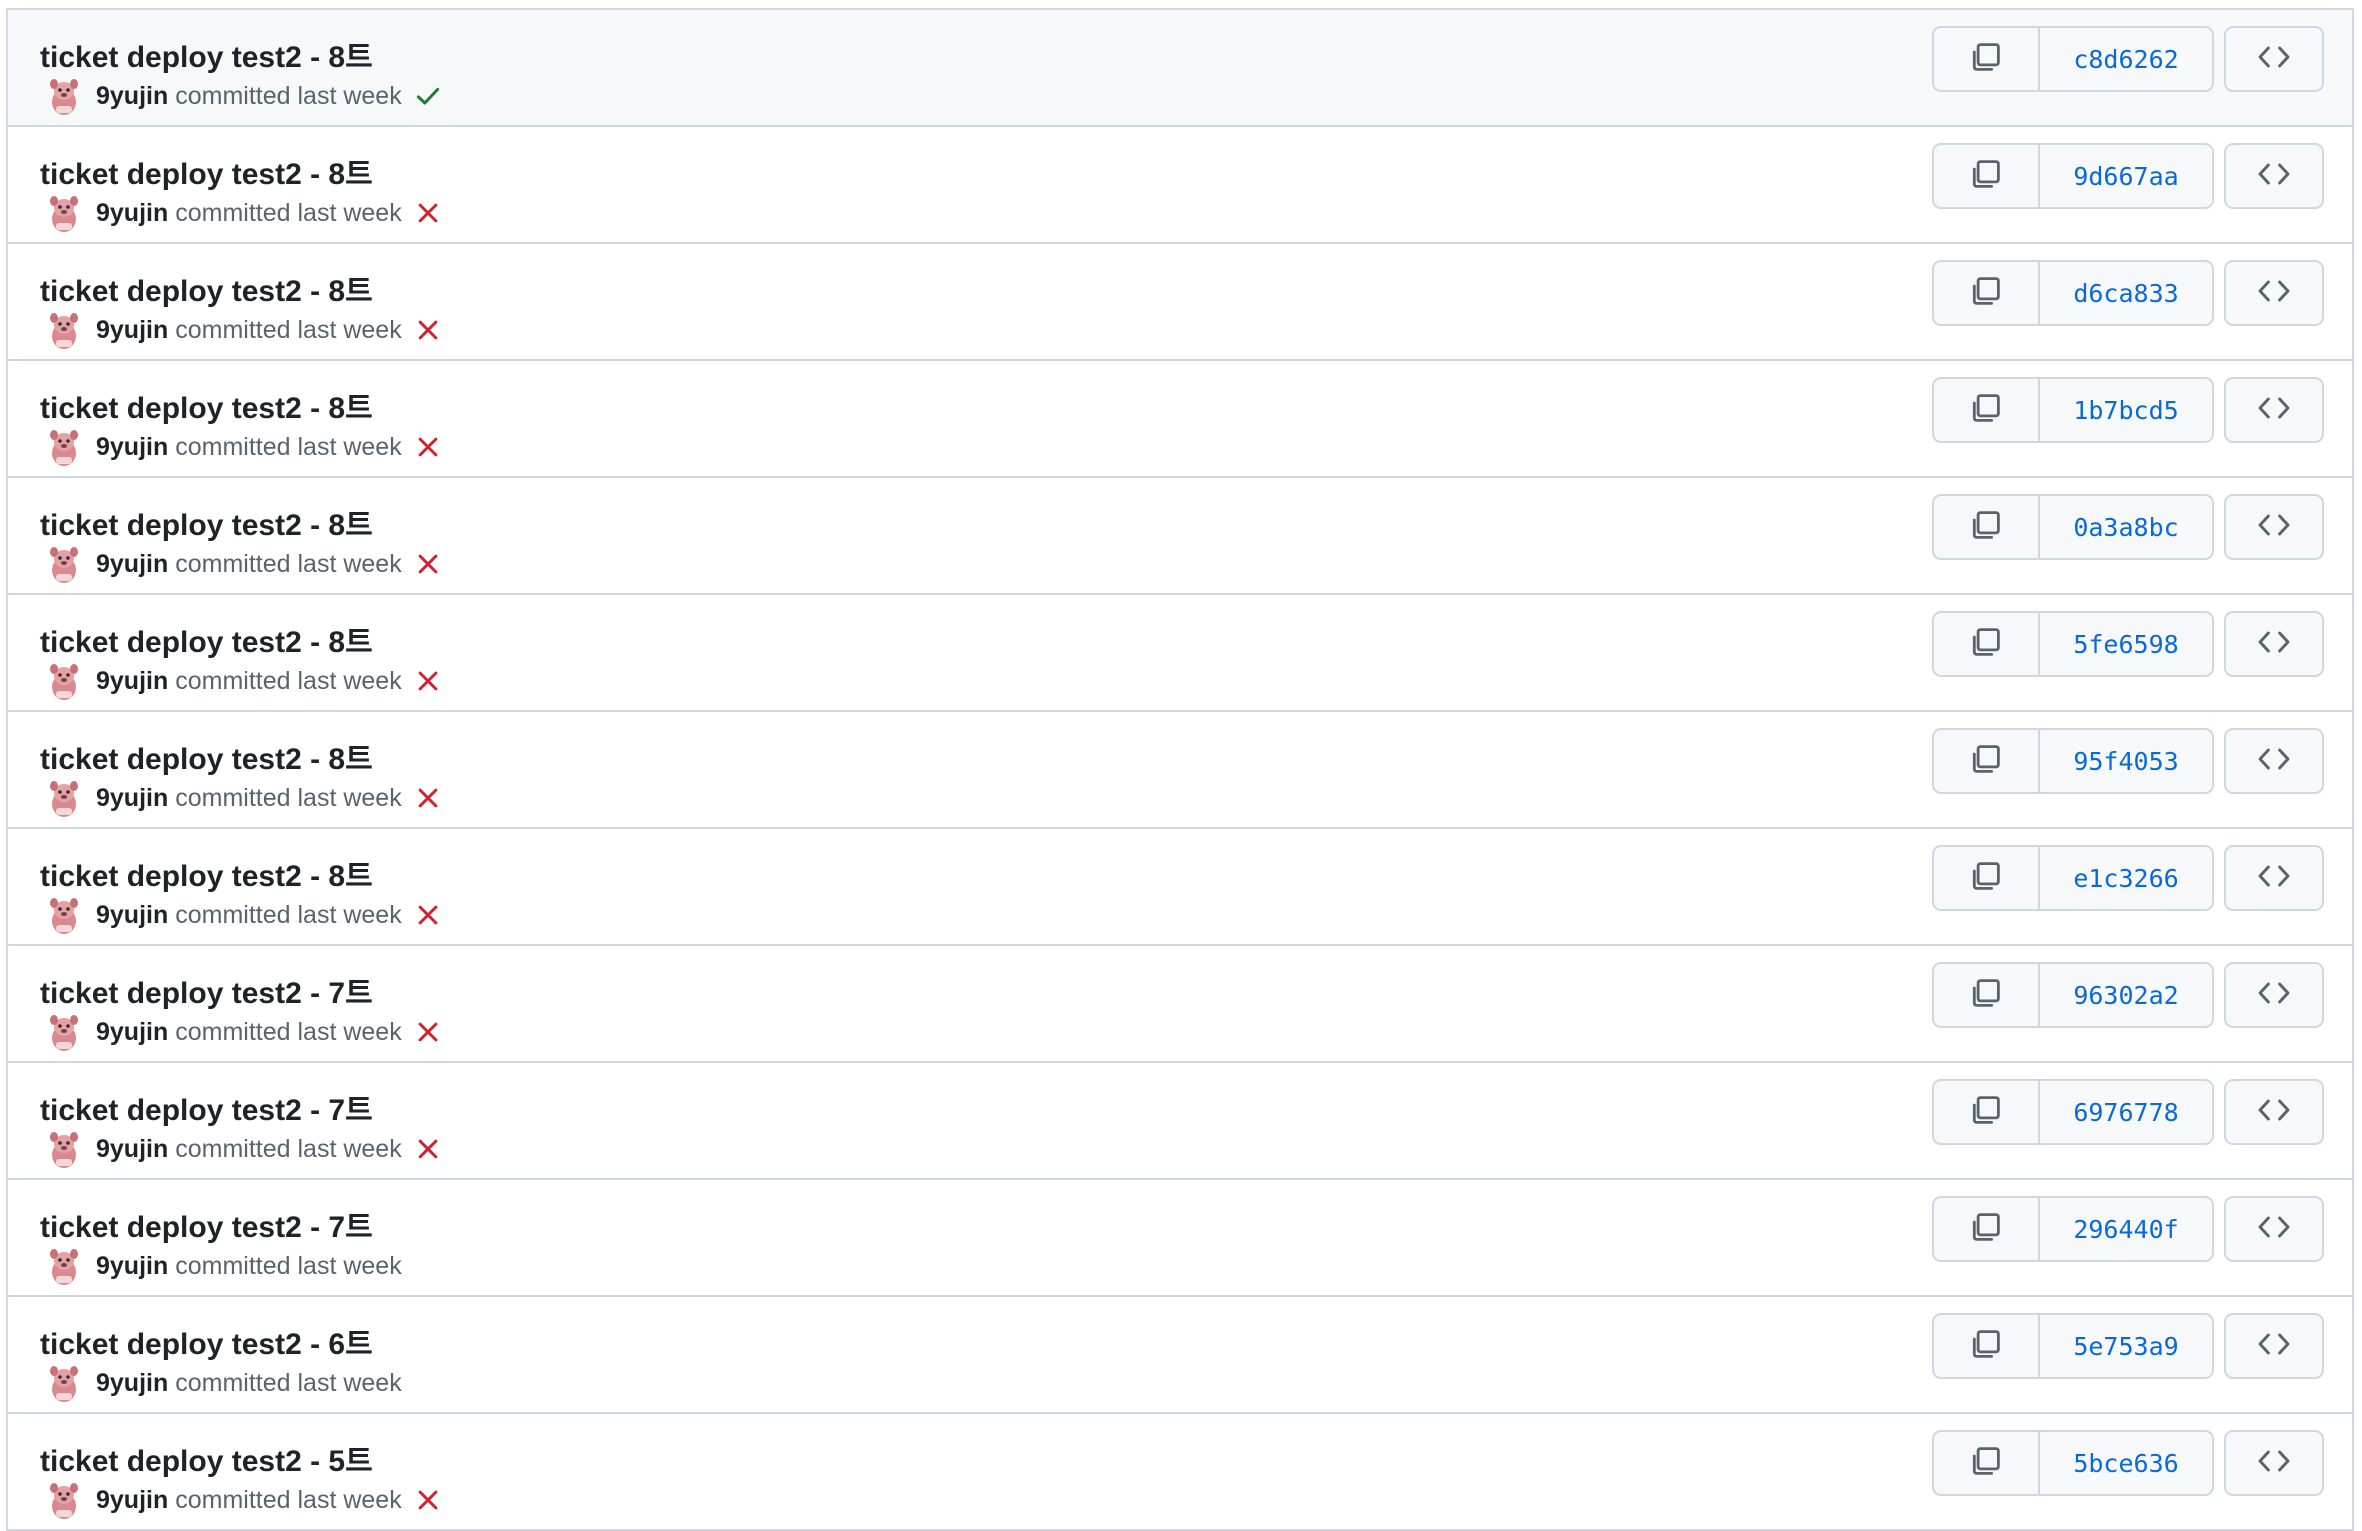 This screenshot has width=2362, height=1531. Describe the element at coordinates (2127, 410) in the screenshot. I see `commit-sha-link: 1b7bcd5` at that location.